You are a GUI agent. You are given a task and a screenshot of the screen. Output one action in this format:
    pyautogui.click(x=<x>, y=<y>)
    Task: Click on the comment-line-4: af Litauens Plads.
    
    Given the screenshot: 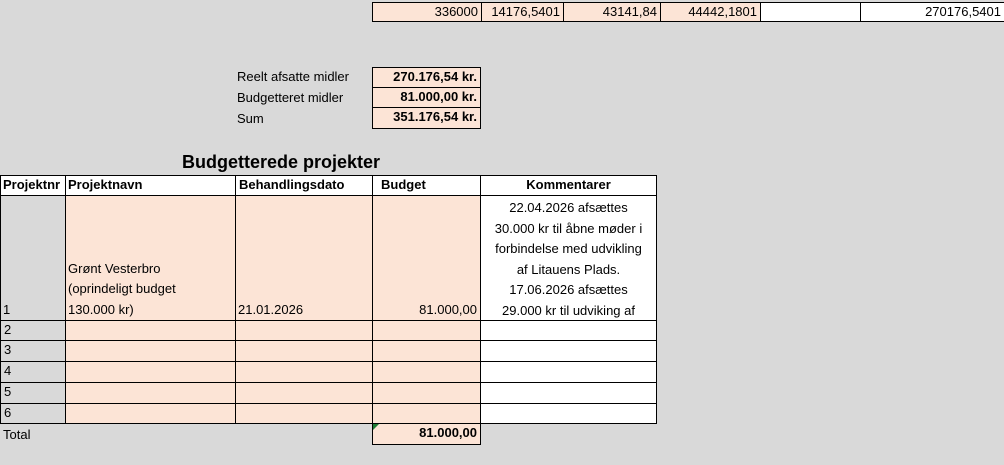 What is the action you would take?
    pyautogui.click(x=568, y=269)
    